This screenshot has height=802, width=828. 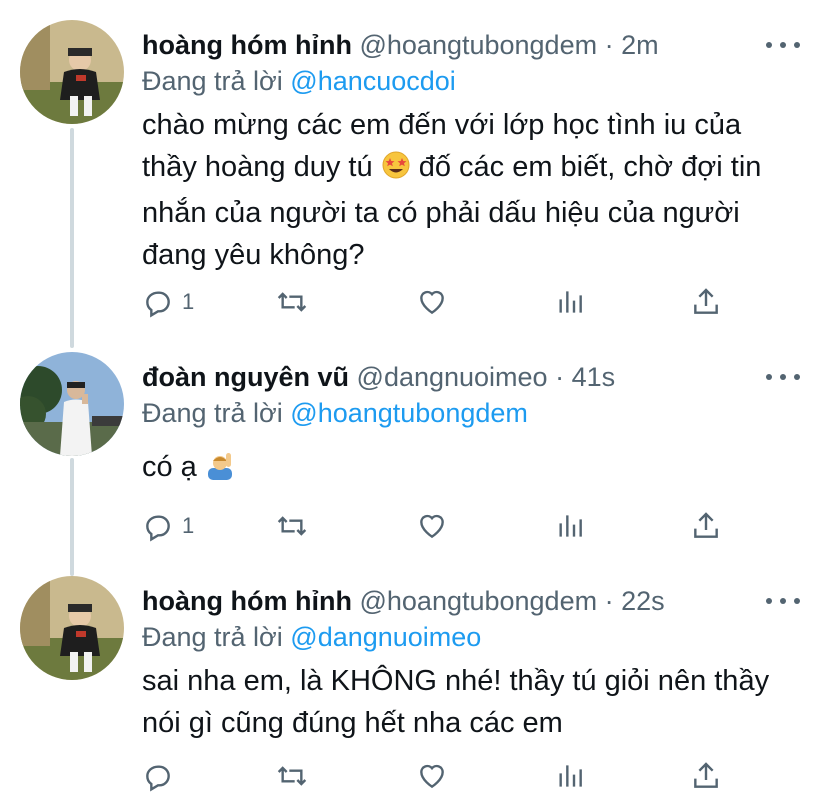 What do you see at coordinates (643, 601) in the screenshot?
I see `timestamp: 22s` at bounding box center [643, 601].